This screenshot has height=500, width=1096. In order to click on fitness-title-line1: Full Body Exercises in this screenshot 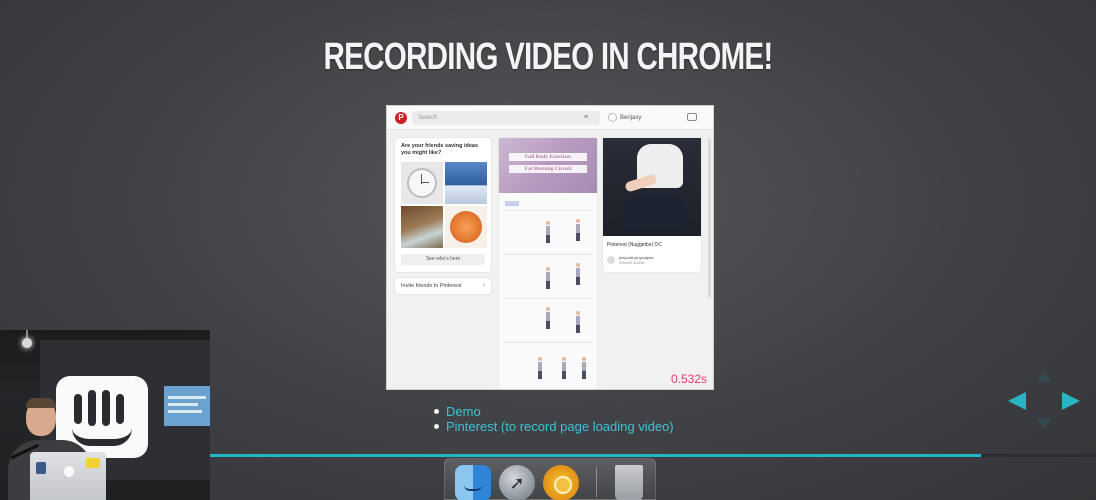, I will do `click(548, 157)`.